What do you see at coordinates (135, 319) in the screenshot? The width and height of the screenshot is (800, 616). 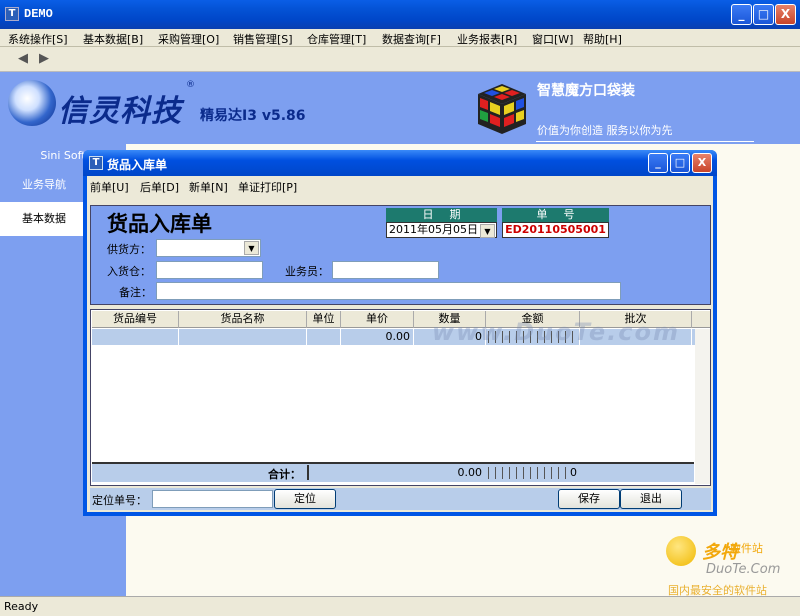 I see `col-item-code: 货品编号` at bounding box center [135, 319].